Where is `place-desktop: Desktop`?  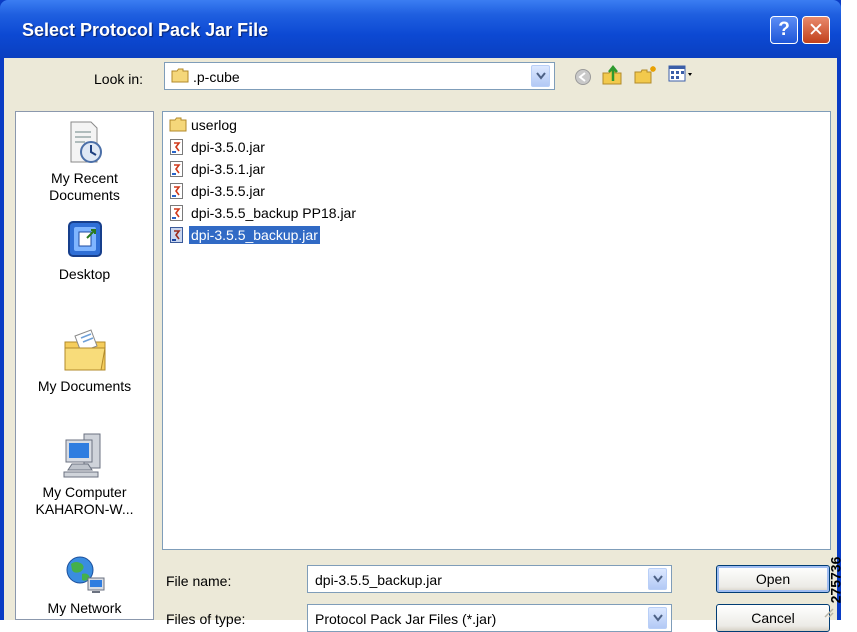
place-desktop: Desktop is located at coordinates (84, 250).